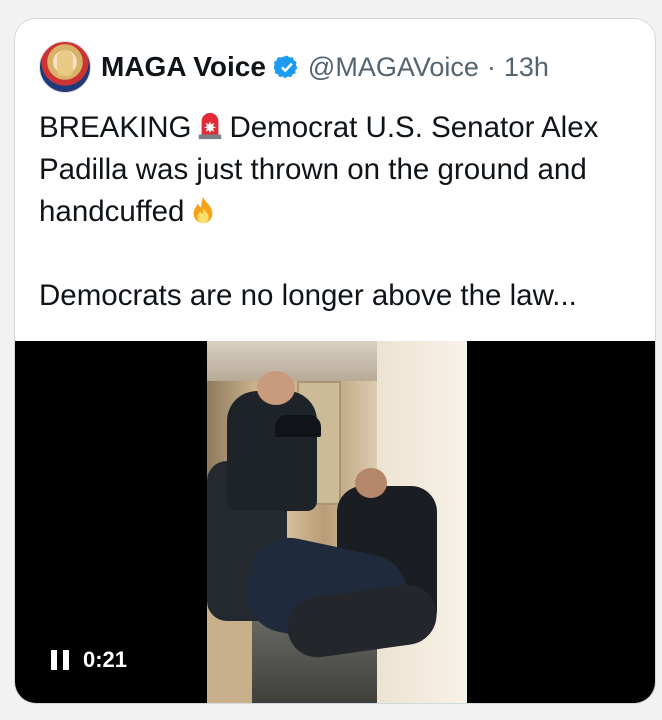  I want to click on tweet-timestamp: 13h, so click(526, 67).